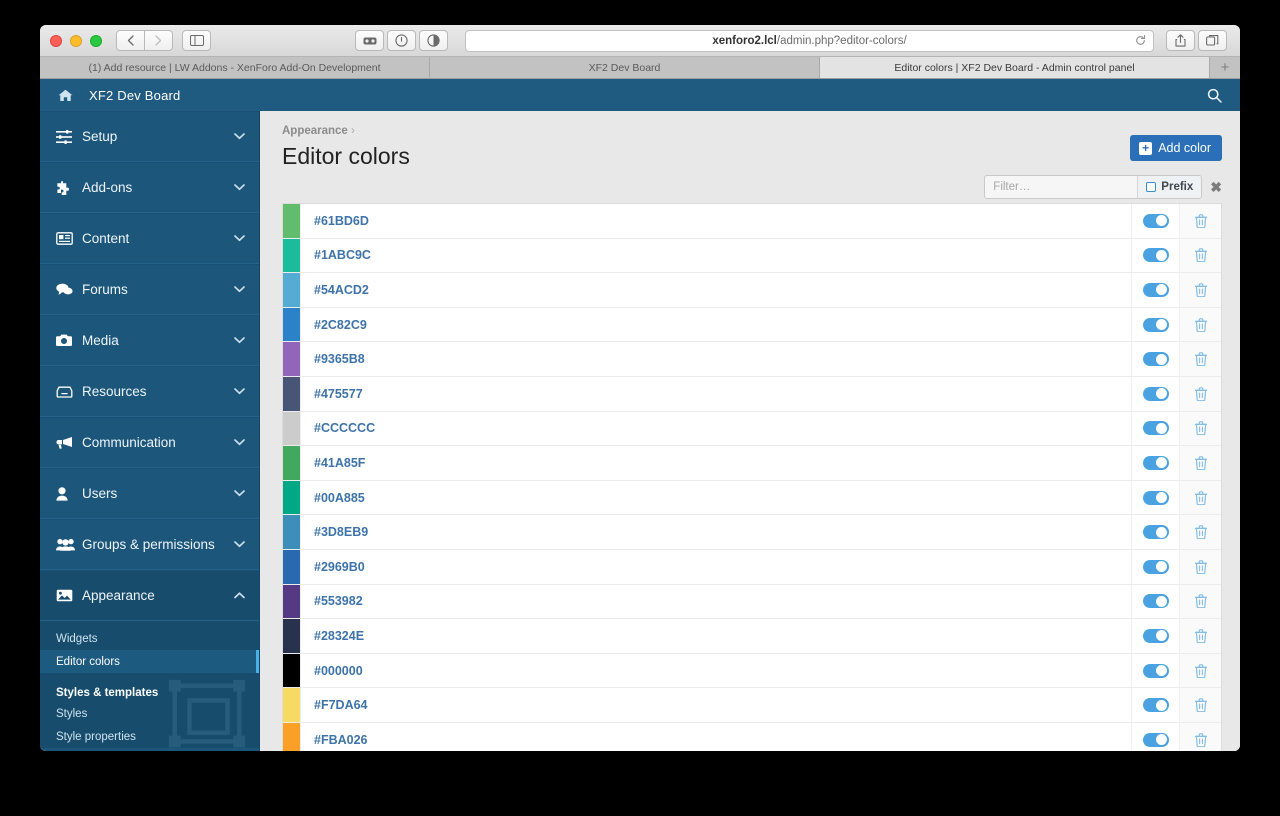  Describe the element at coordinates (625, 67) in the screenshot. I see `browser-tab: XF2 Dev Board` at that location.